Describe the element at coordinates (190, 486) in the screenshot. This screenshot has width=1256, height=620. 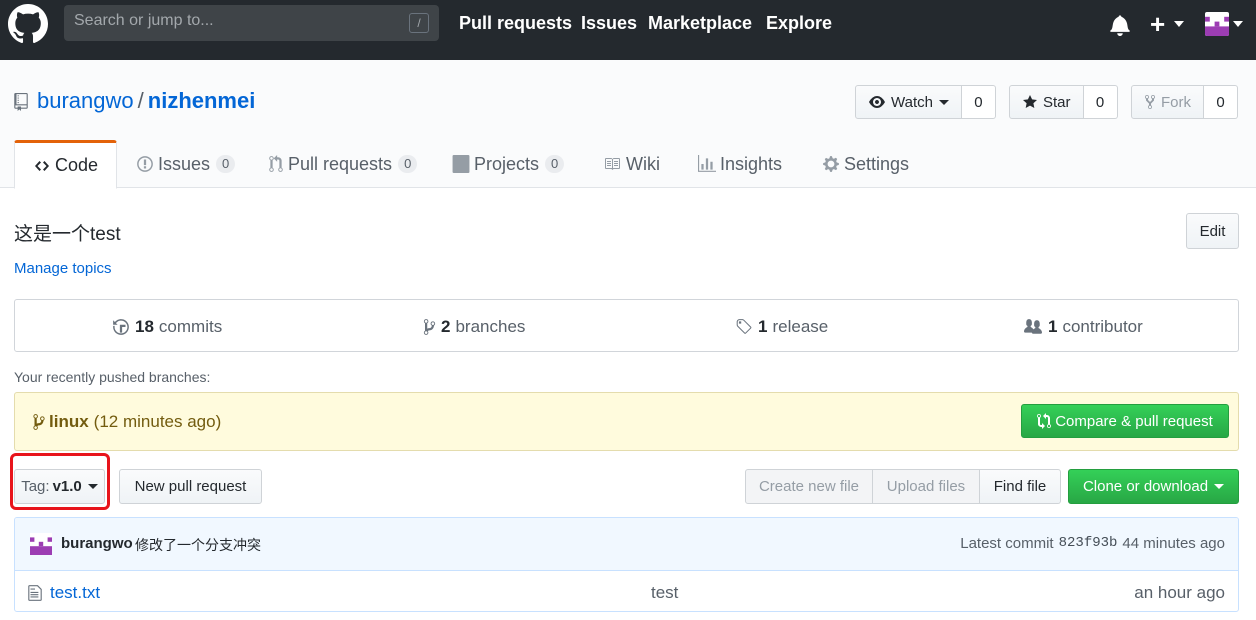
I see `new-pull-request-button: New pull request` at that location.